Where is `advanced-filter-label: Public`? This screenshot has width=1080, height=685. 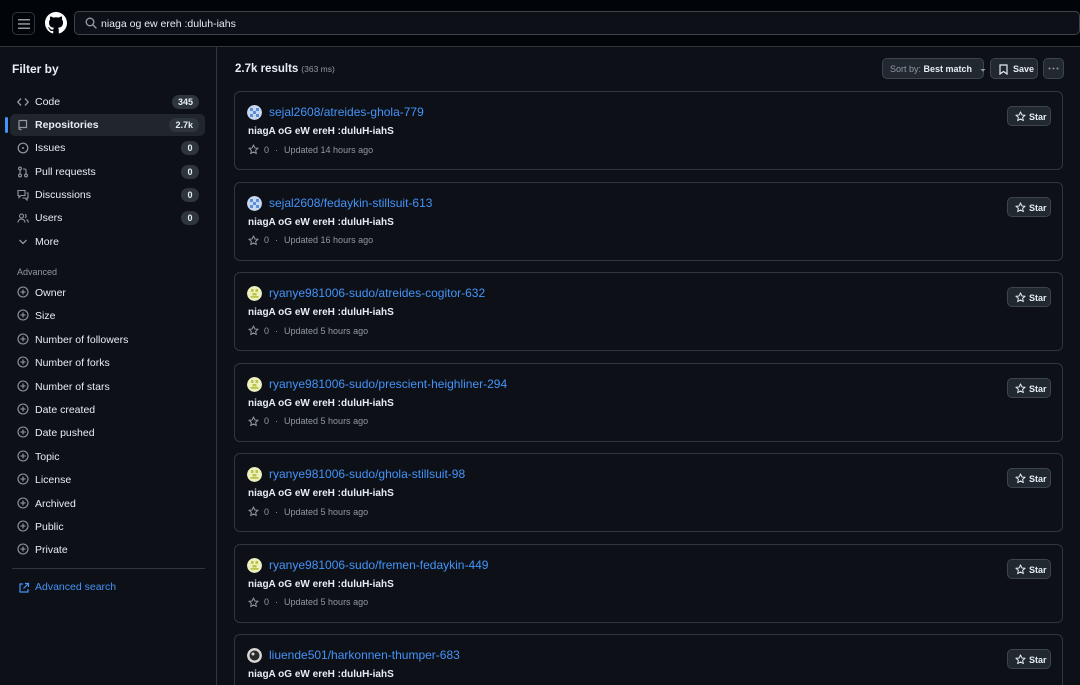
advanced-filter-label: Public is located at coordinates (49, 527).